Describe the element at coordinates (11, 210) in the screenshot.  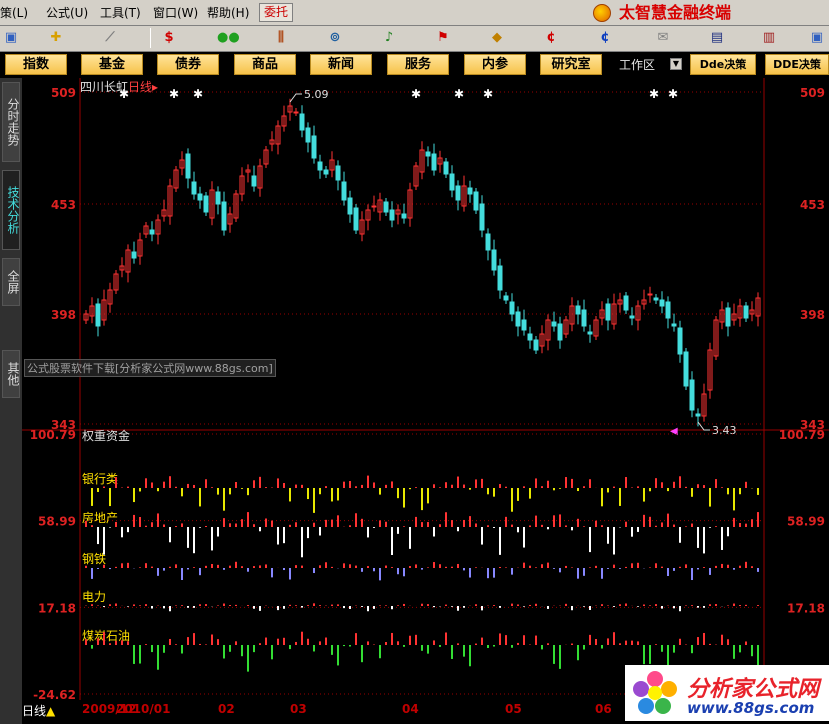
I see `tab-technical: 技术分析` at that location.